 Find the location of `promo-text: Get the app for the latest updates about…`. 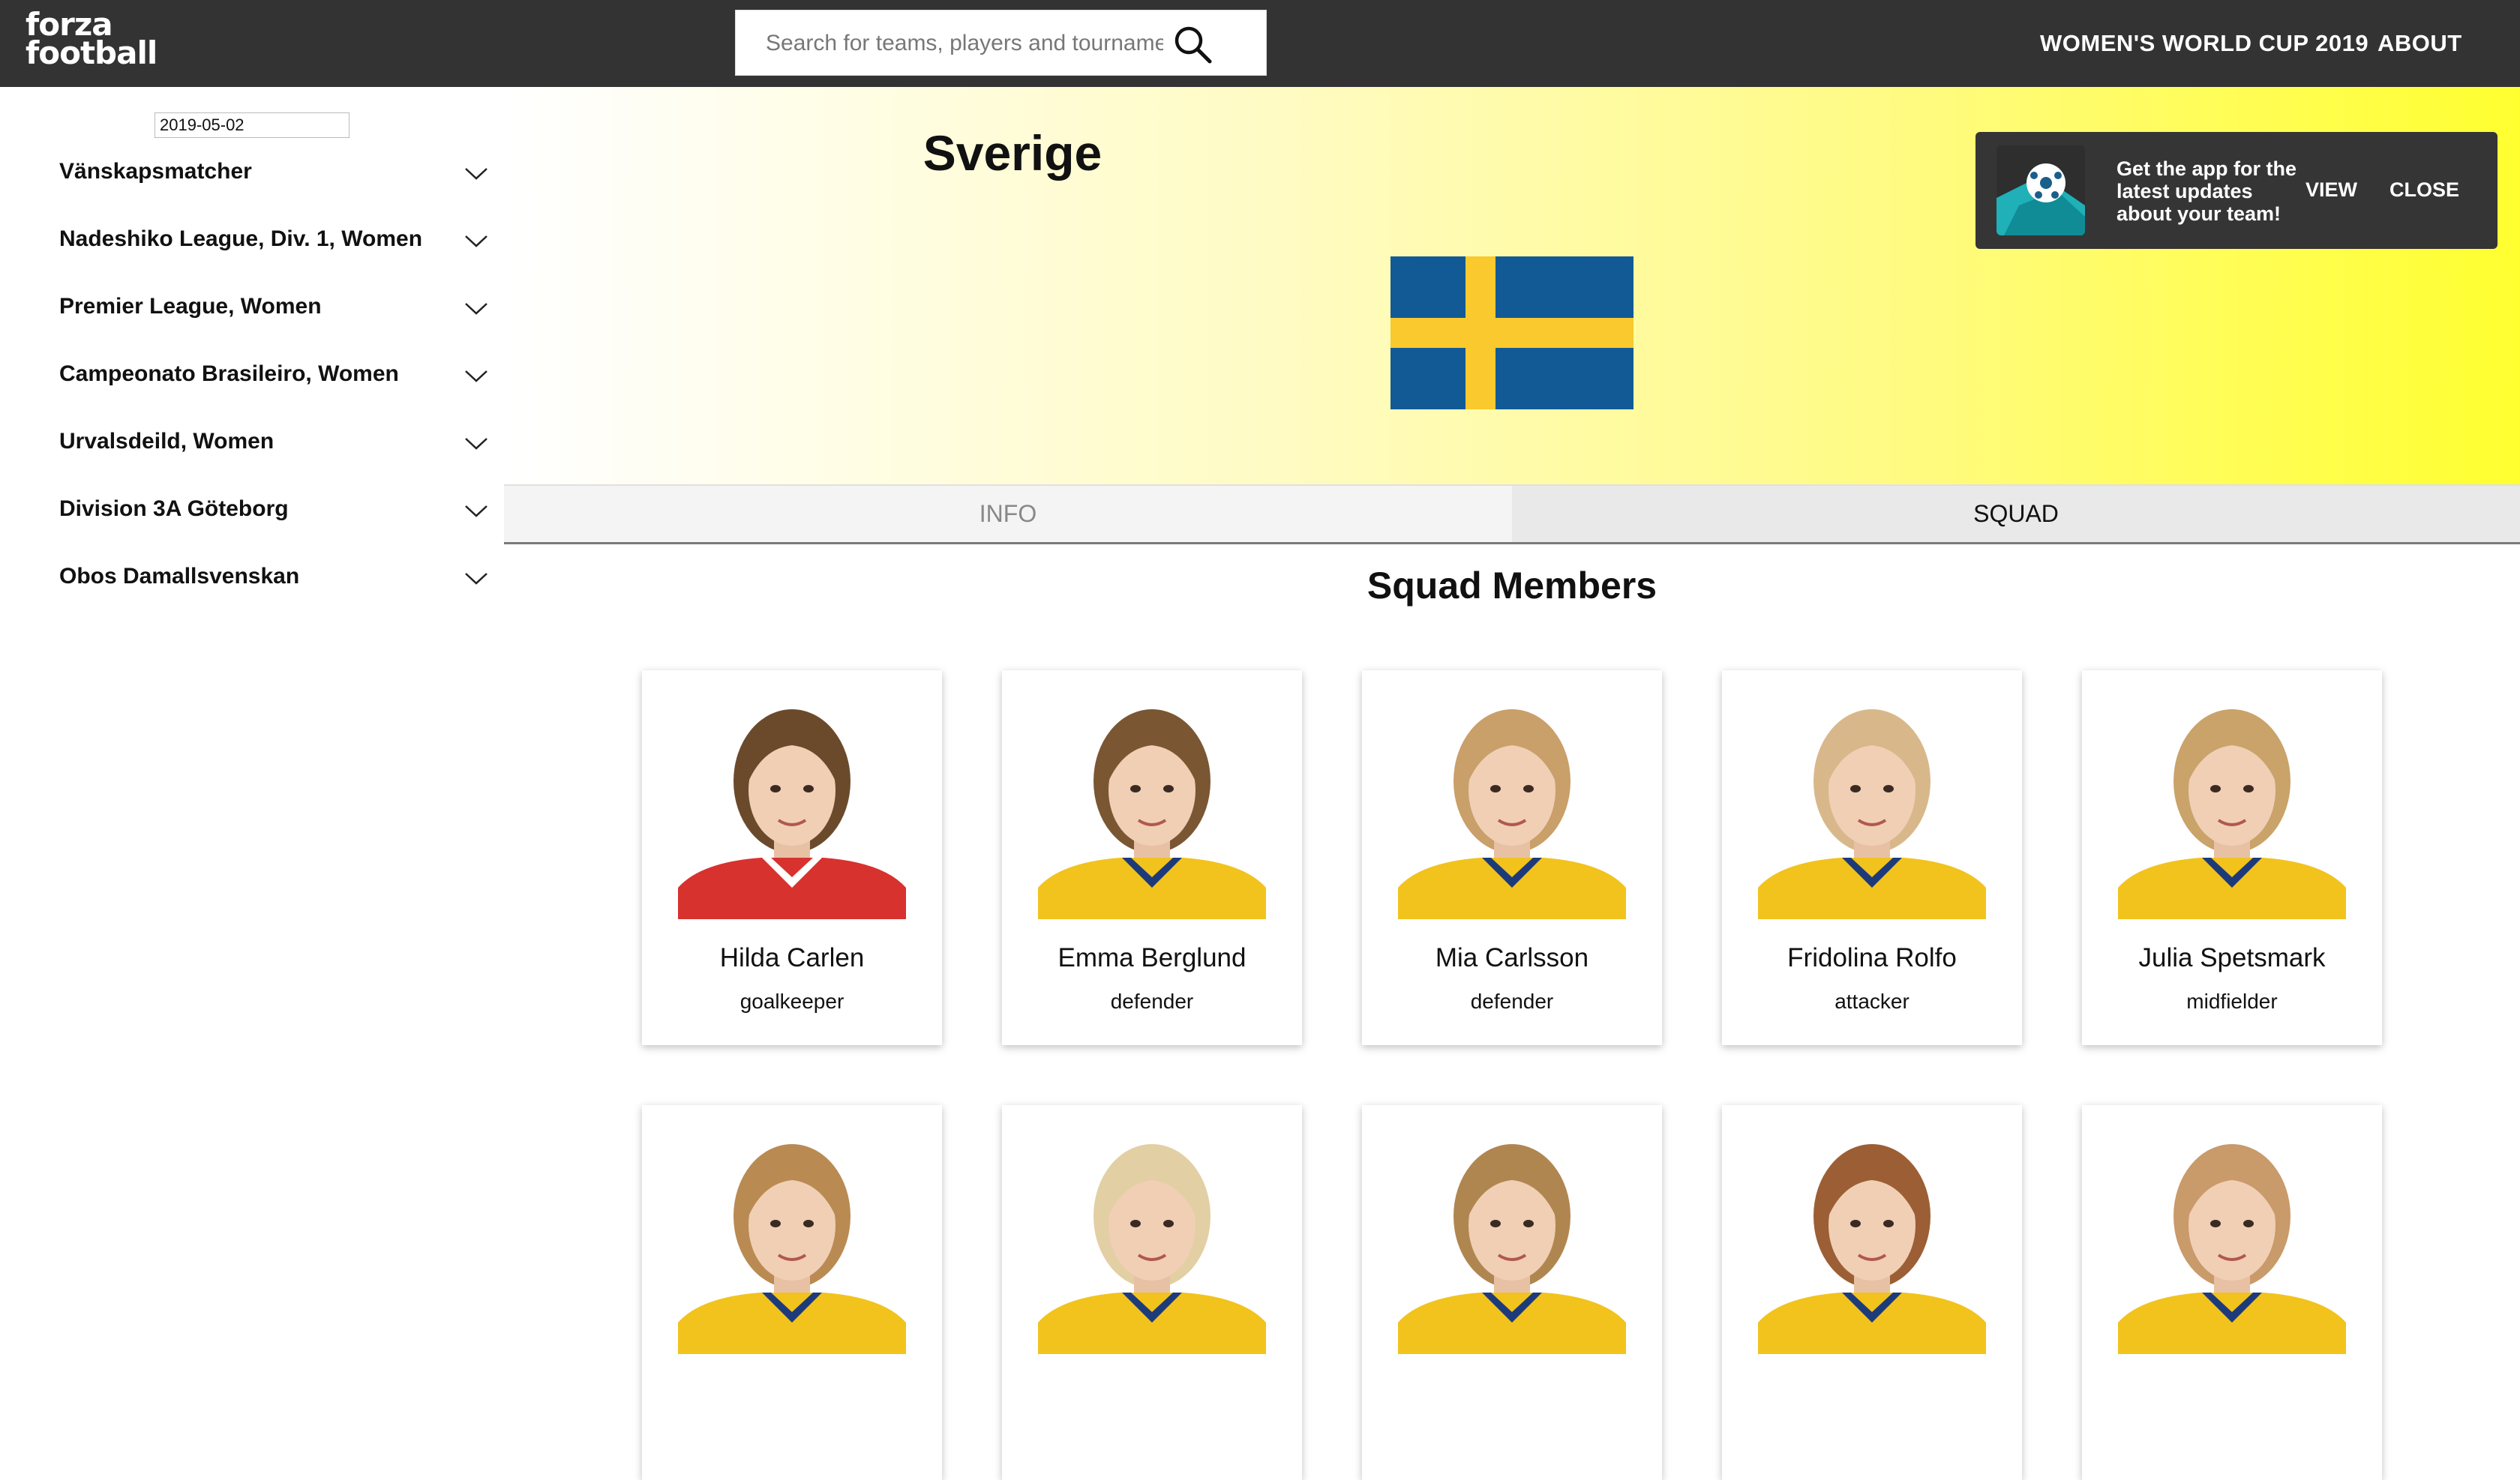

promo-text: Get the app for the latest updates about… is located at coordinates (2206, 191).